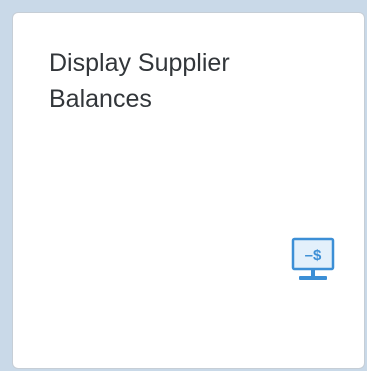  I want to click on tile-title-line-1: Display Supplier, so click(139, 63).